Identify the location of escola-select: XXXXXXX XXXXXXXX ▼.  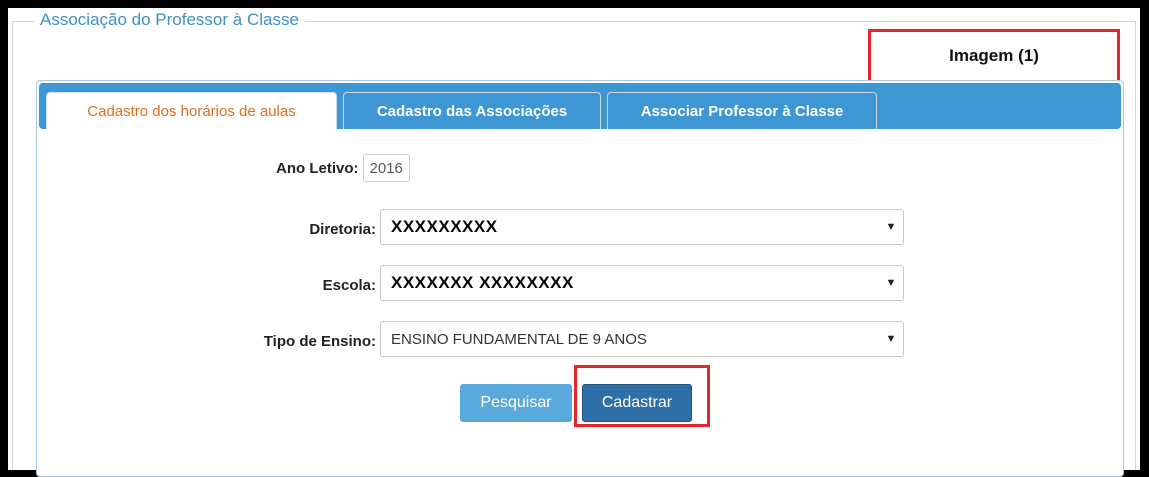
(642, 283).